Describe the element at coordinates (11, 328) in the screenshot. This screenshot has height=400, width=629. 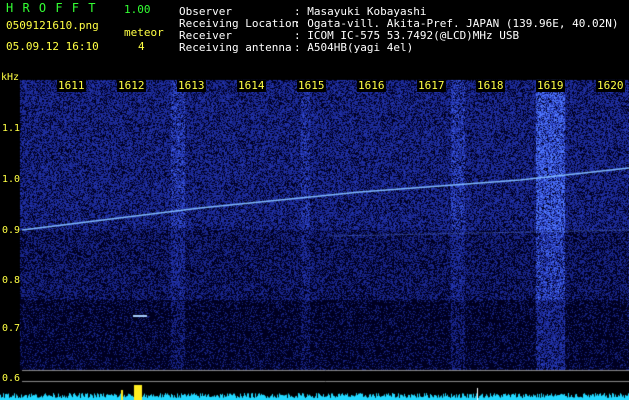
I see `freq-tick: 0.7` at that location.